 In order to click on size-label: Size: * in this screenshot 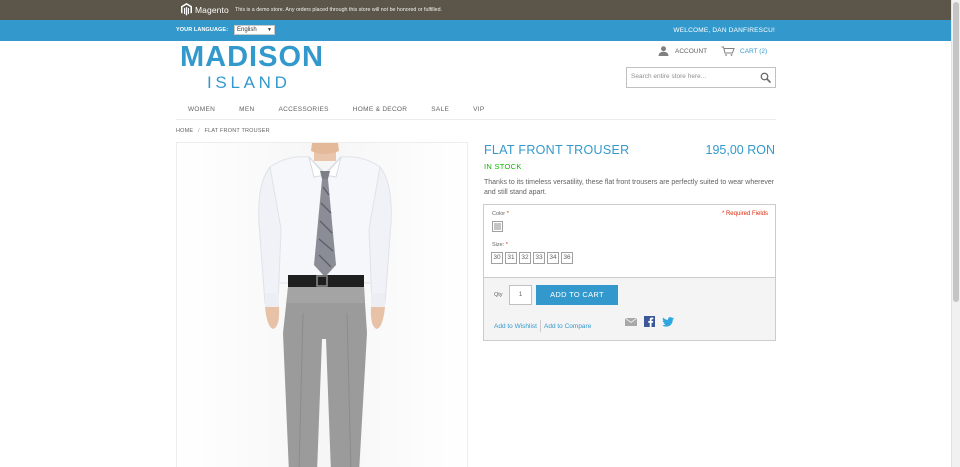, I will do `click(500, 245)`.